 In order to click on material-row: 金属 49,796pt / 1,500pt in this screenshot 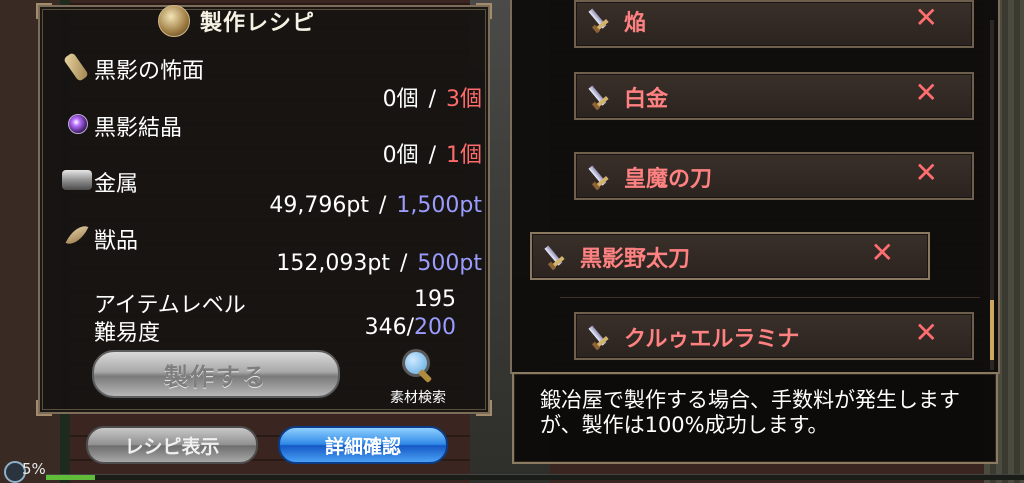, I will do `click(272, 196)`.